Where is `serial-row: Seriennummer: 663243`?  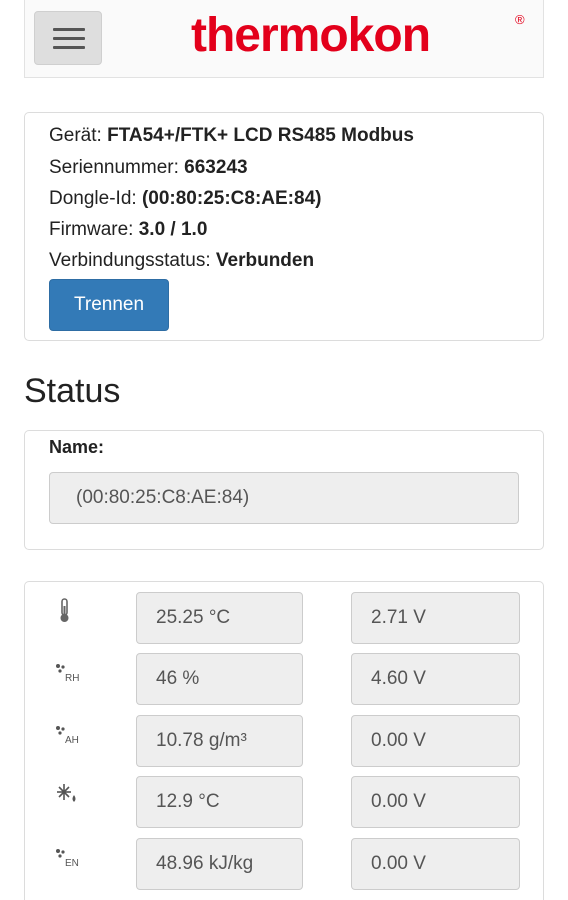 serial-row: Seriennummer: 663243 is located at coordinates (148, 168).